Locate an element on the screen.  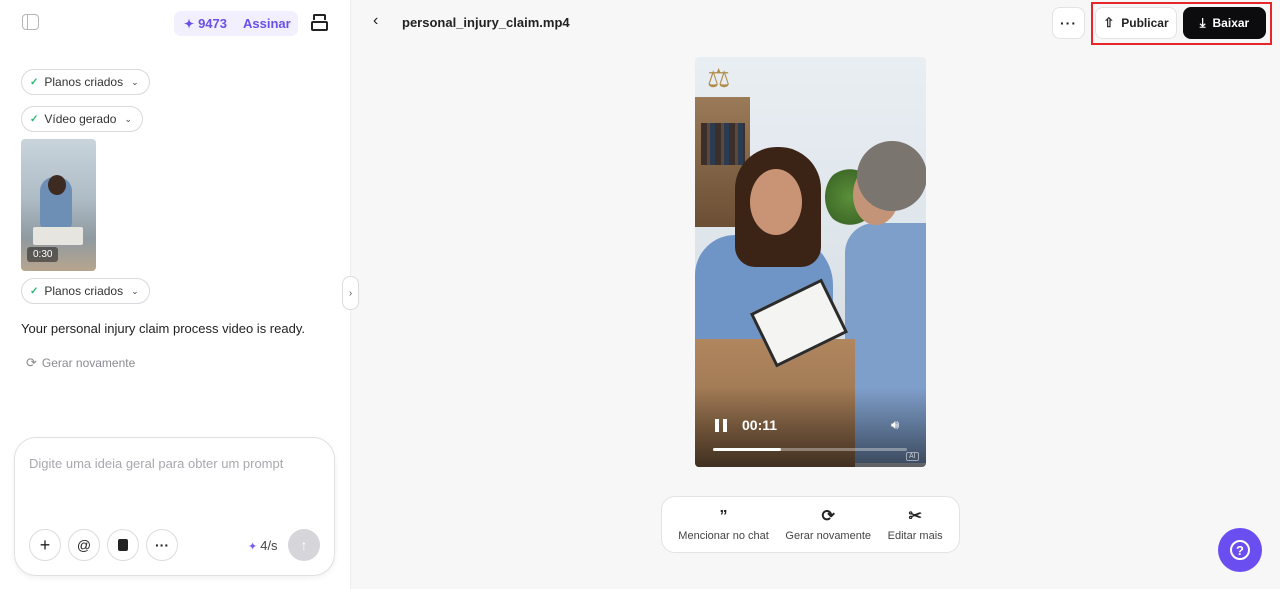
send-button: ↑ is located at coordinates (304, 545).